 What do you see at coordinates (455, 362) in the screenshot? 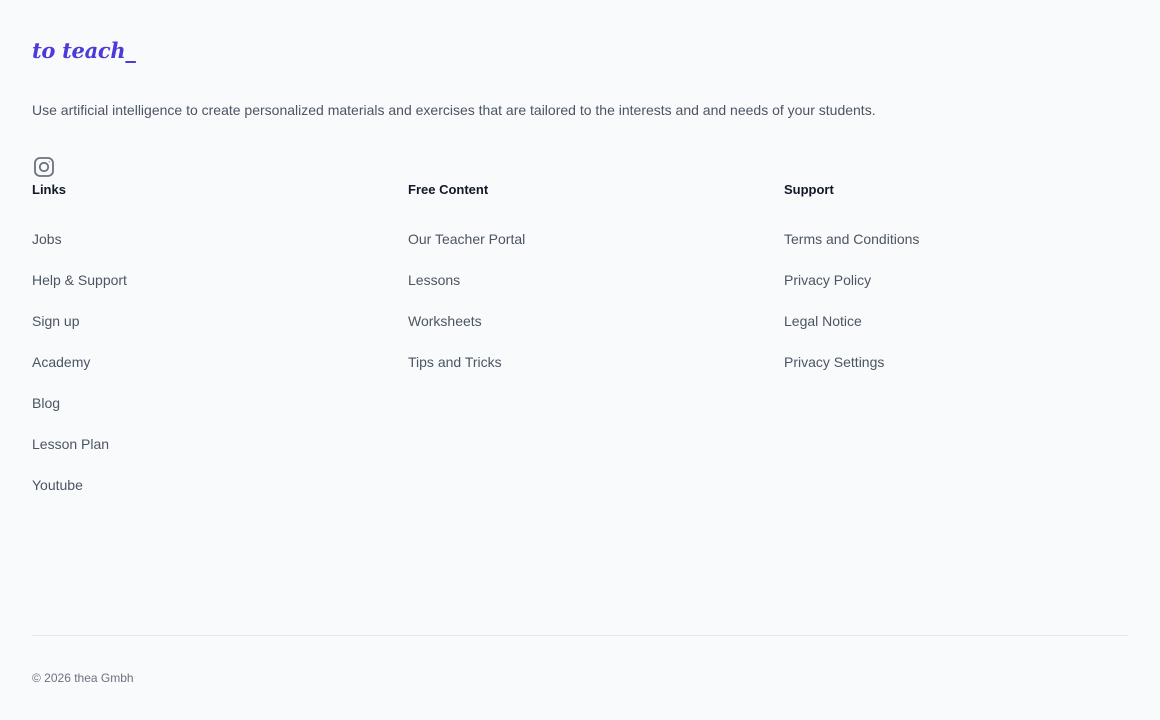
I see `footer-link-tips-and-tricks: Tips and Tricks` at bounding box center [455, 362].